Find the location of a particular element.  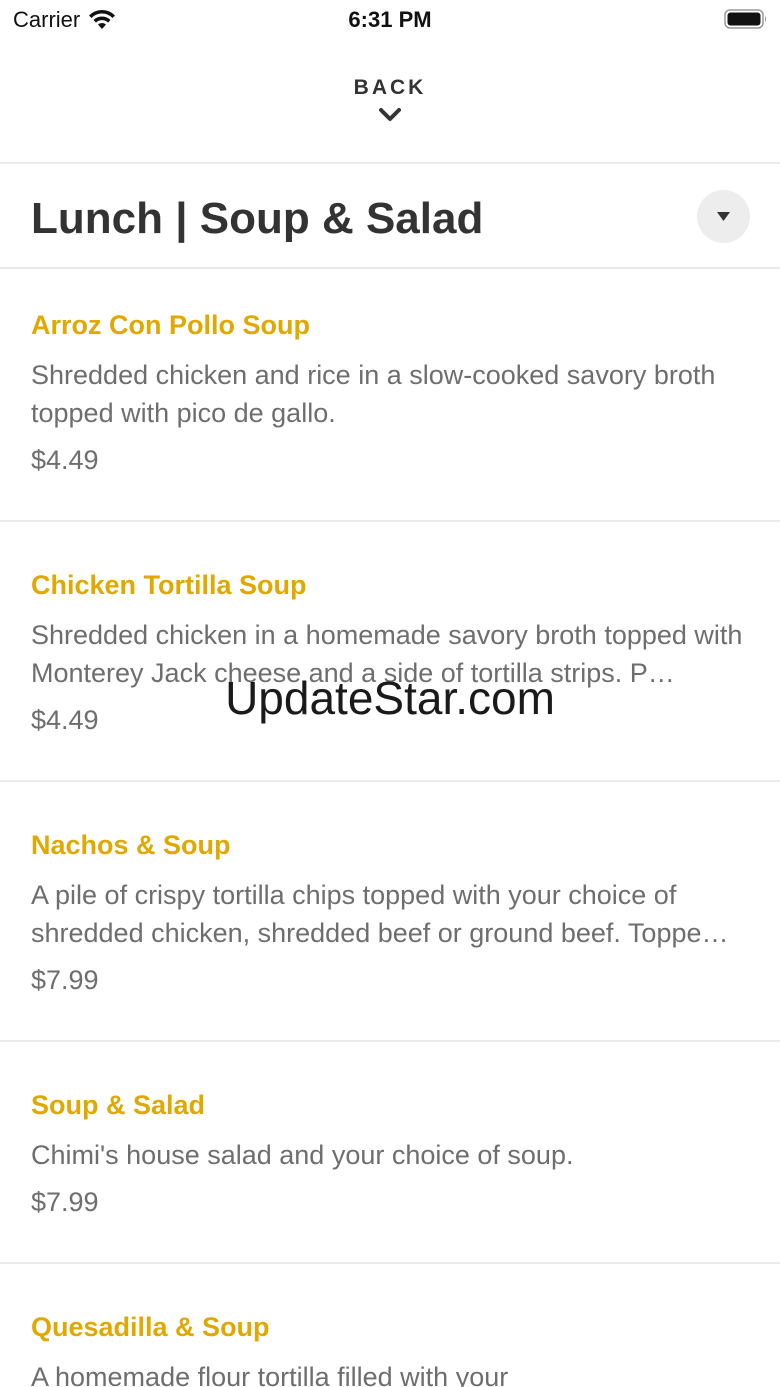

item-name: Arroz Con Pollo Soup is located at coordinates (170, 325).